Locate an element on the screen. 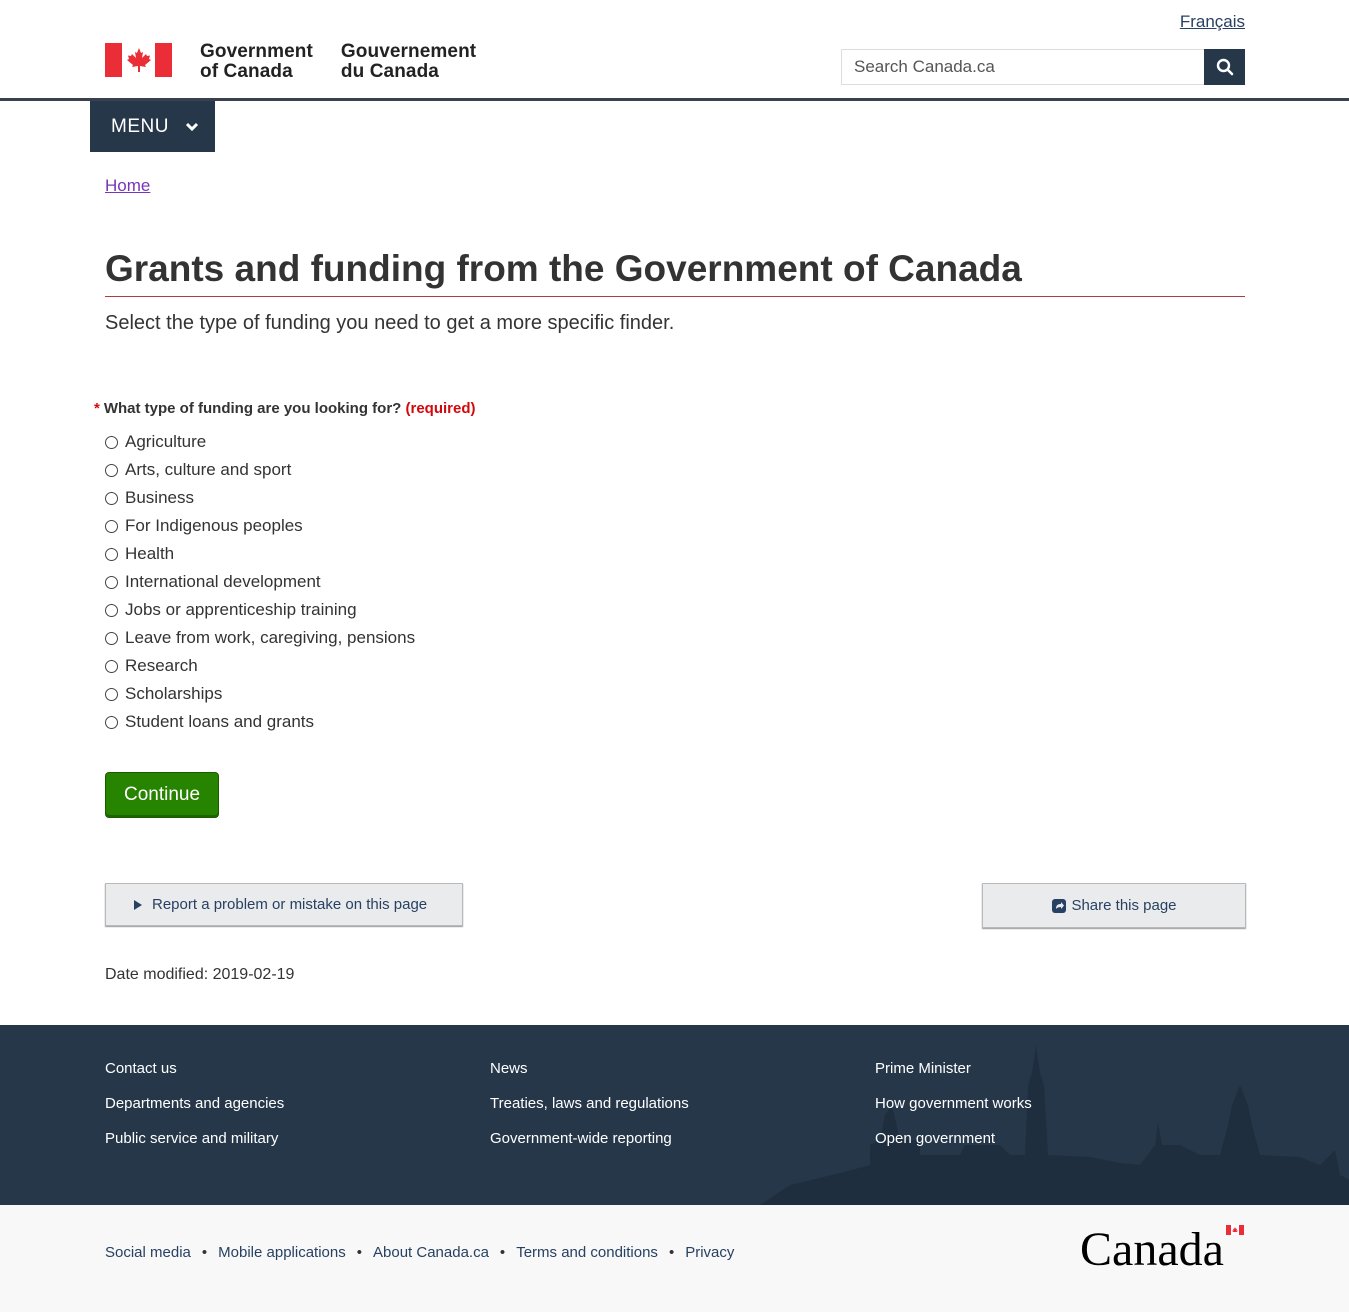  footer-link-how-government-works: How government works is located at coordinates (953, 1104).